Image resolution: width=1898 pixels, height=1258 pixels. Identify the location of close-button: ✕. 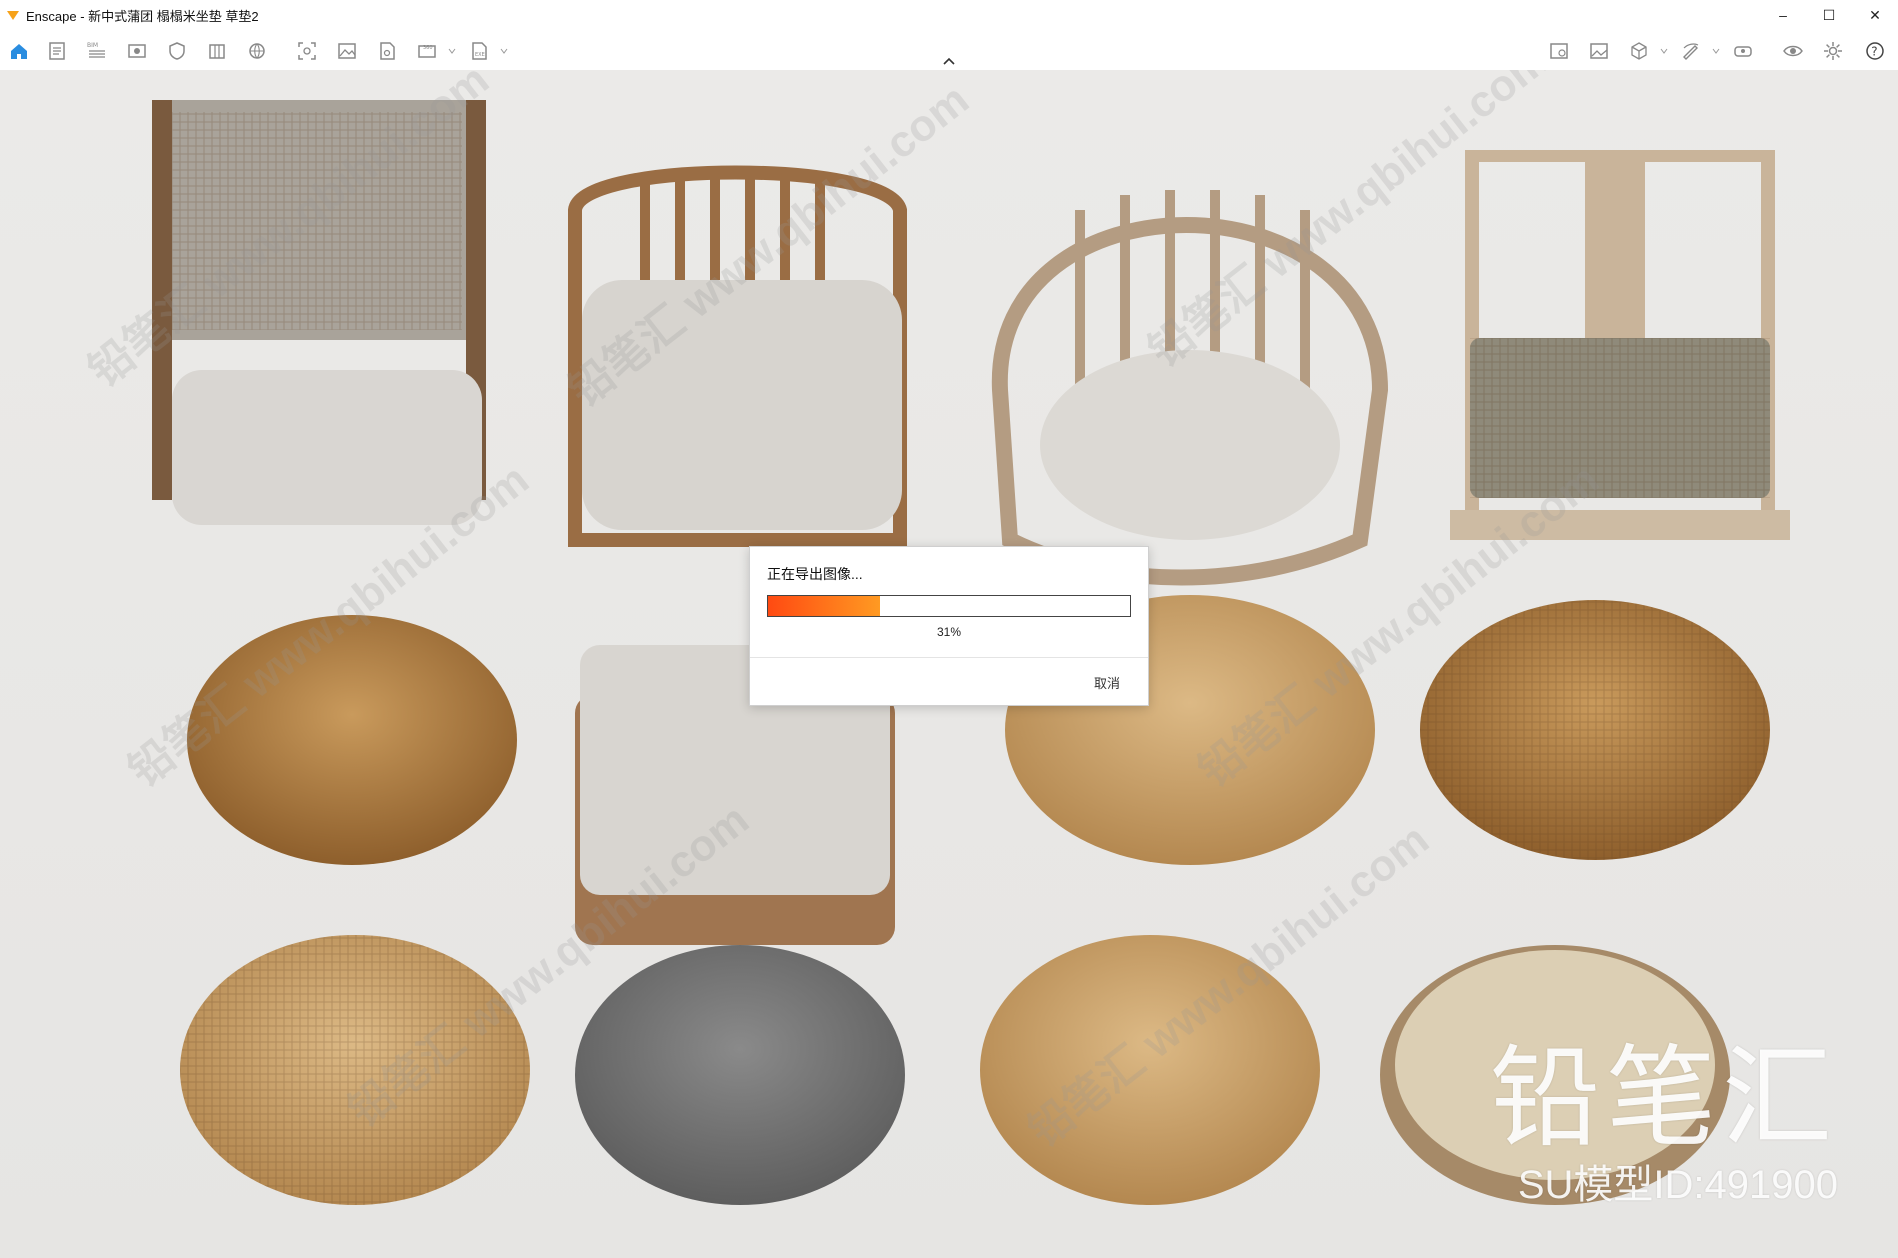
(1875, 15).